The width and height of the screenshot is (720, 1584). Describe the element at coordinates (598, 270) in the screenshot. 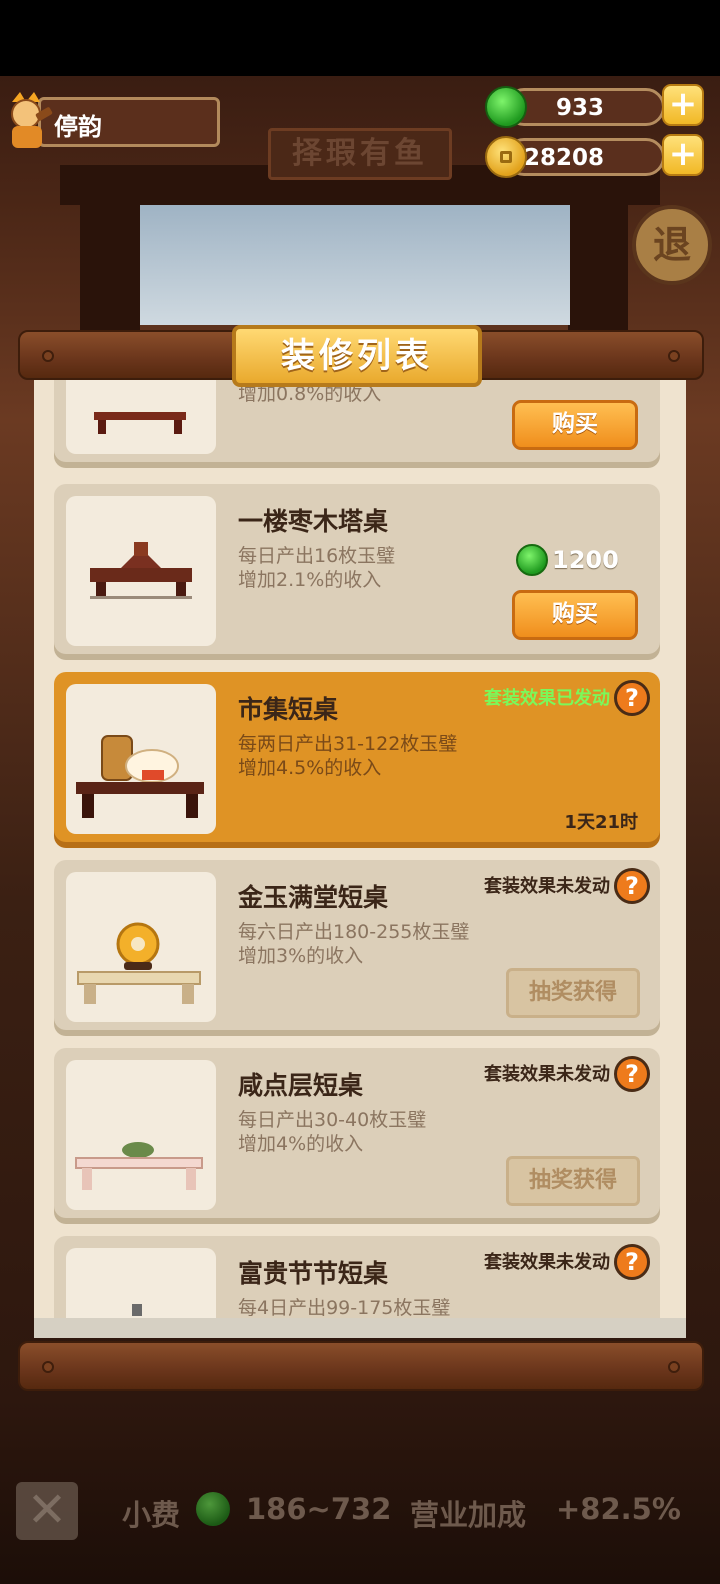

I see `background-pillar-right` at that location.